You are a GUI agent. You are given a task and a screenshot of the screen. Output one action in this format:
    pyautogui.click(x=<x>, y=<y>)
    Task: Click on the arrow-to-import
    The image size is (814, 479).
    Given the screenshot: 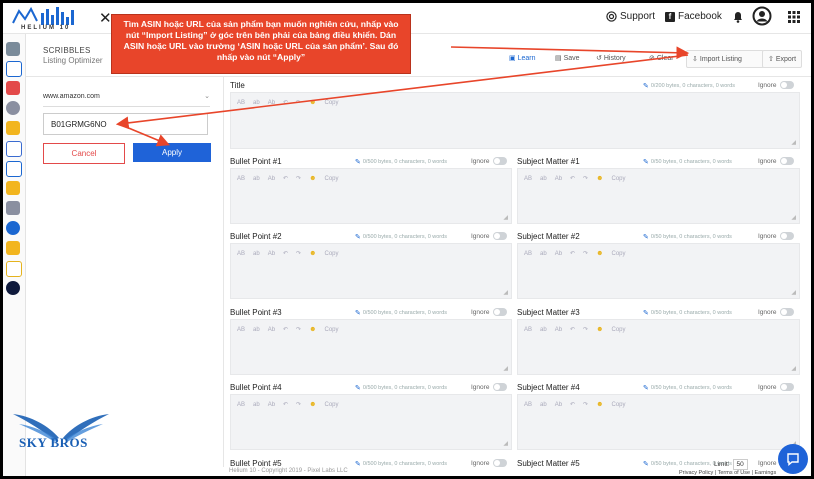 What is the action you would take?
    pyautogui.click(x=570, y=53)
    